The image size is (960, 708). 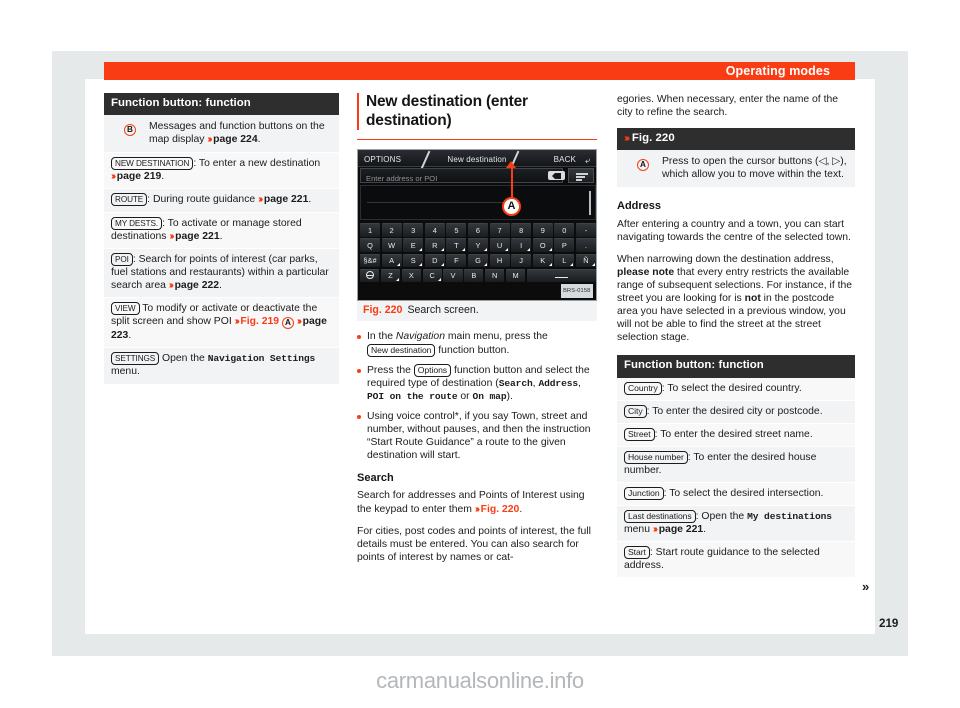 What do you see at coordinates (139, 176) in the screenshot?
I see `page-ref: page 219` at bounding box center [139, 176].